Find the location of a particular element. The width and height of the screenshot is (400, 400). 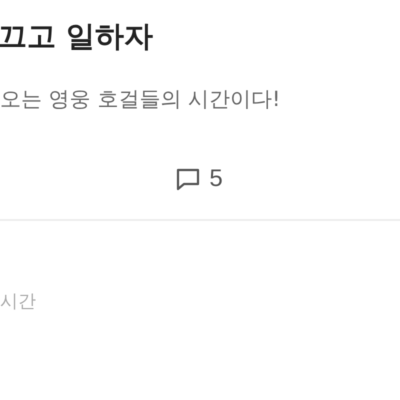

comment-icon is located at coordinates (188, 179).